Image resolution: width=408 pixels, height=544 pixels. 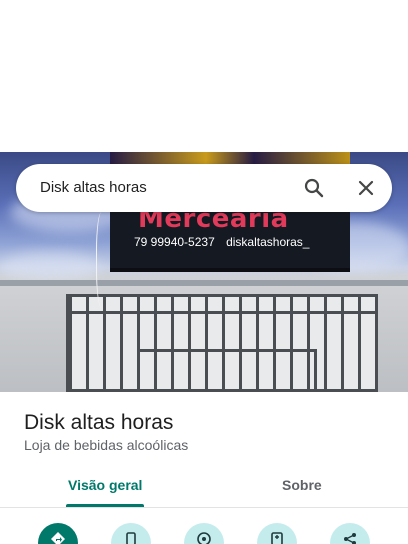 What do you see at coordinates (204, 188) in the screenshot?
I see `search-bar: Disk altas horas` at bounding box center [204, 188].